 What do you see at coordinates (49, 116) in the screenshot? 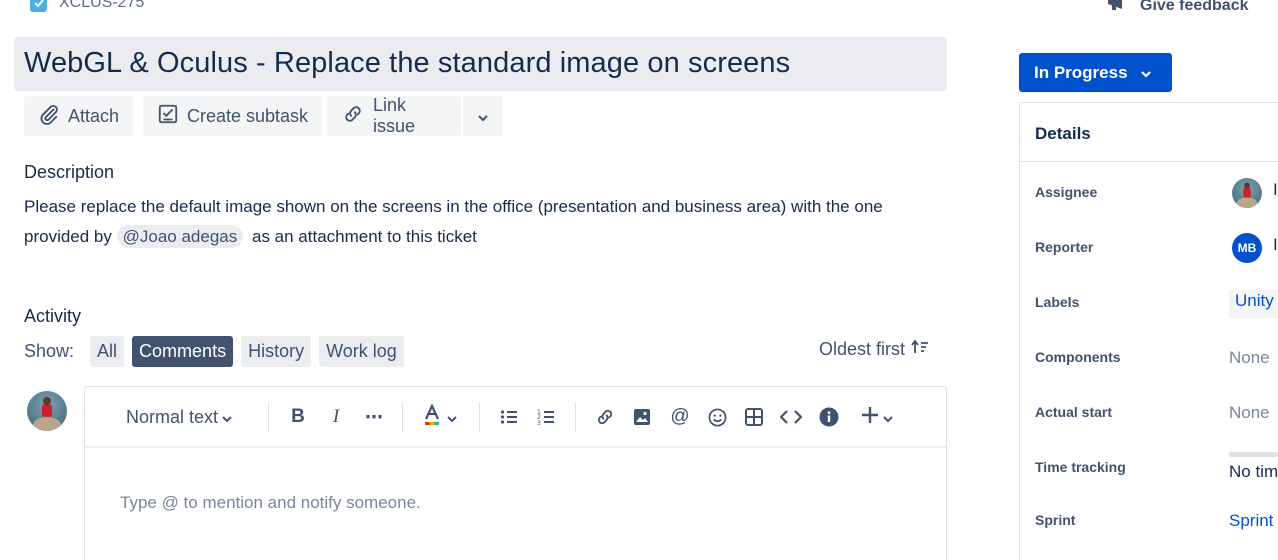
I see `paperclip-icon` at bounding box center [49, 116].